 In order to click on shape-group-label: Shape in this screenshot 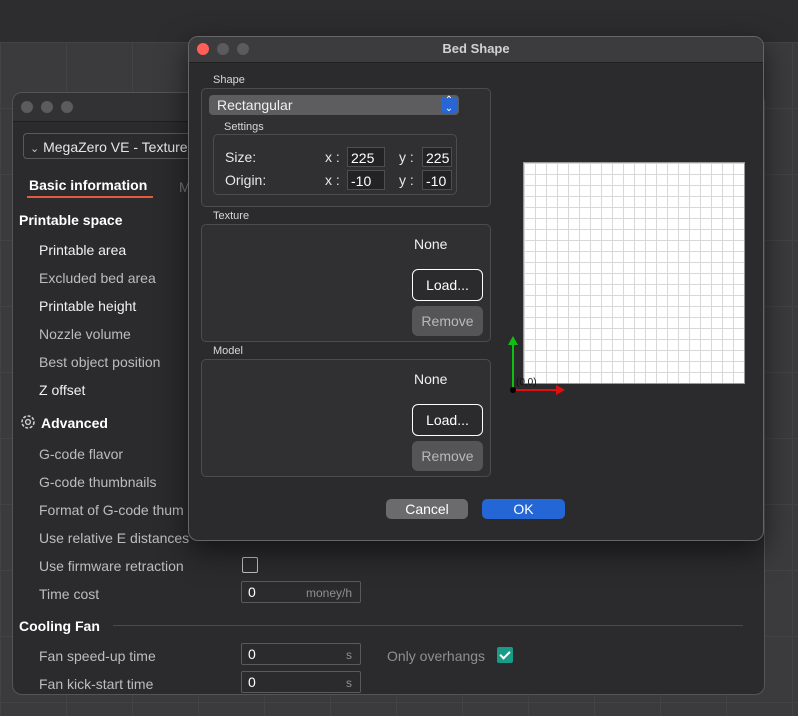, I will do `click(229, 80)`.